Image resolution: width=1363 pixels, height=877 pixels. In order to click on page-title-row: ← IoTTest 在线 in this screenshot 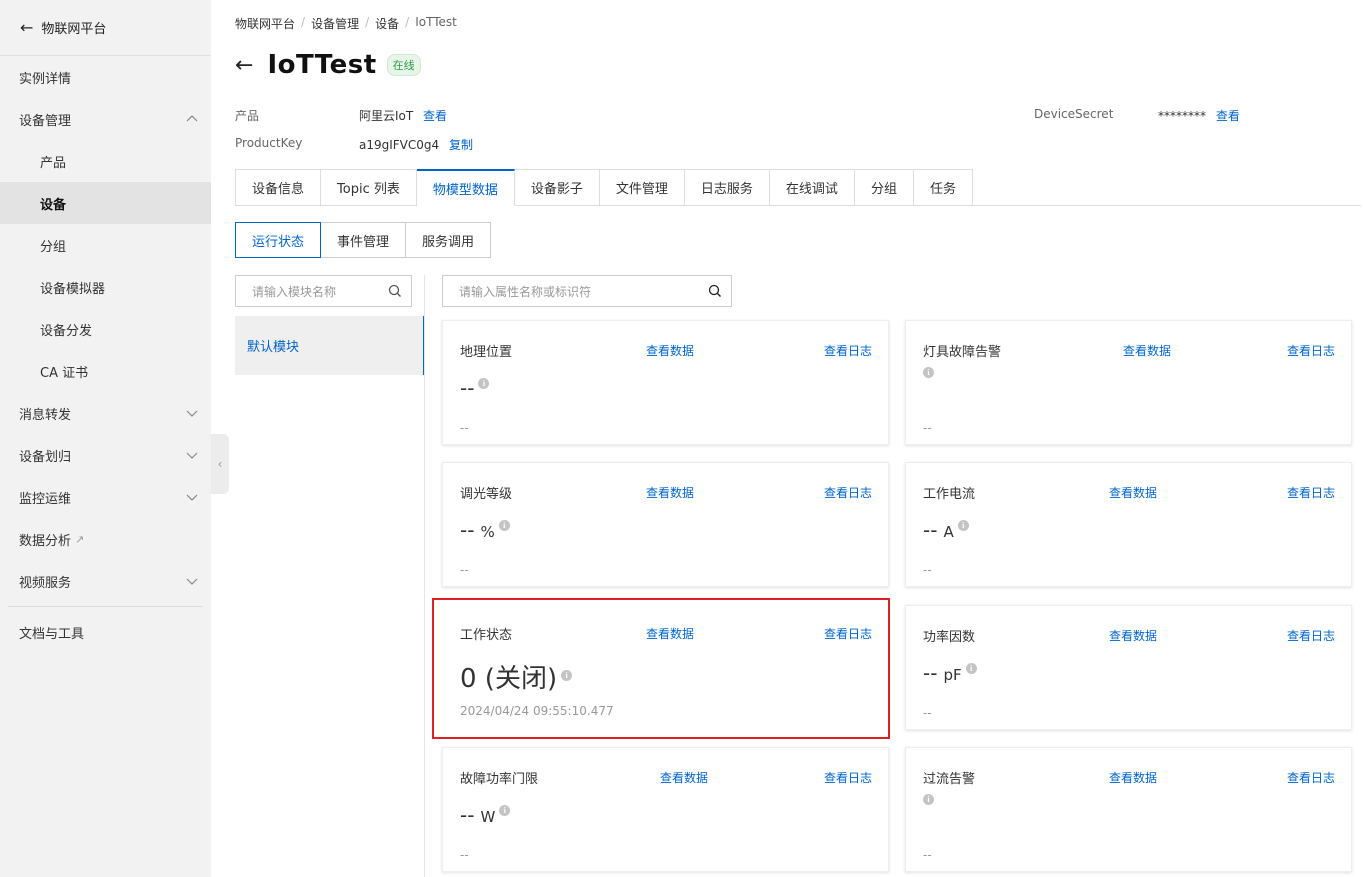, I will do `click(328, 65)`.